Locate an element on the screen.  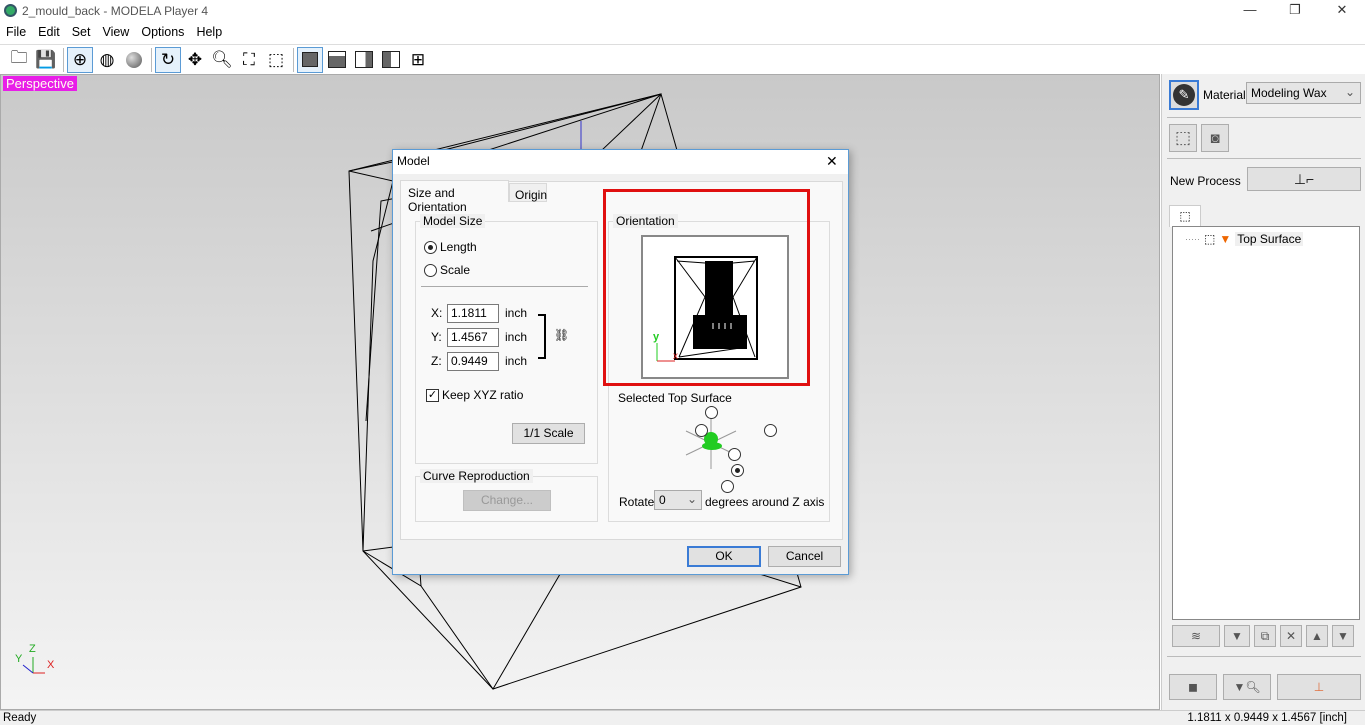
tree-item-top-surface: ····· ⬚ ▼ Top Surface is located at coordinates (1244, 239).